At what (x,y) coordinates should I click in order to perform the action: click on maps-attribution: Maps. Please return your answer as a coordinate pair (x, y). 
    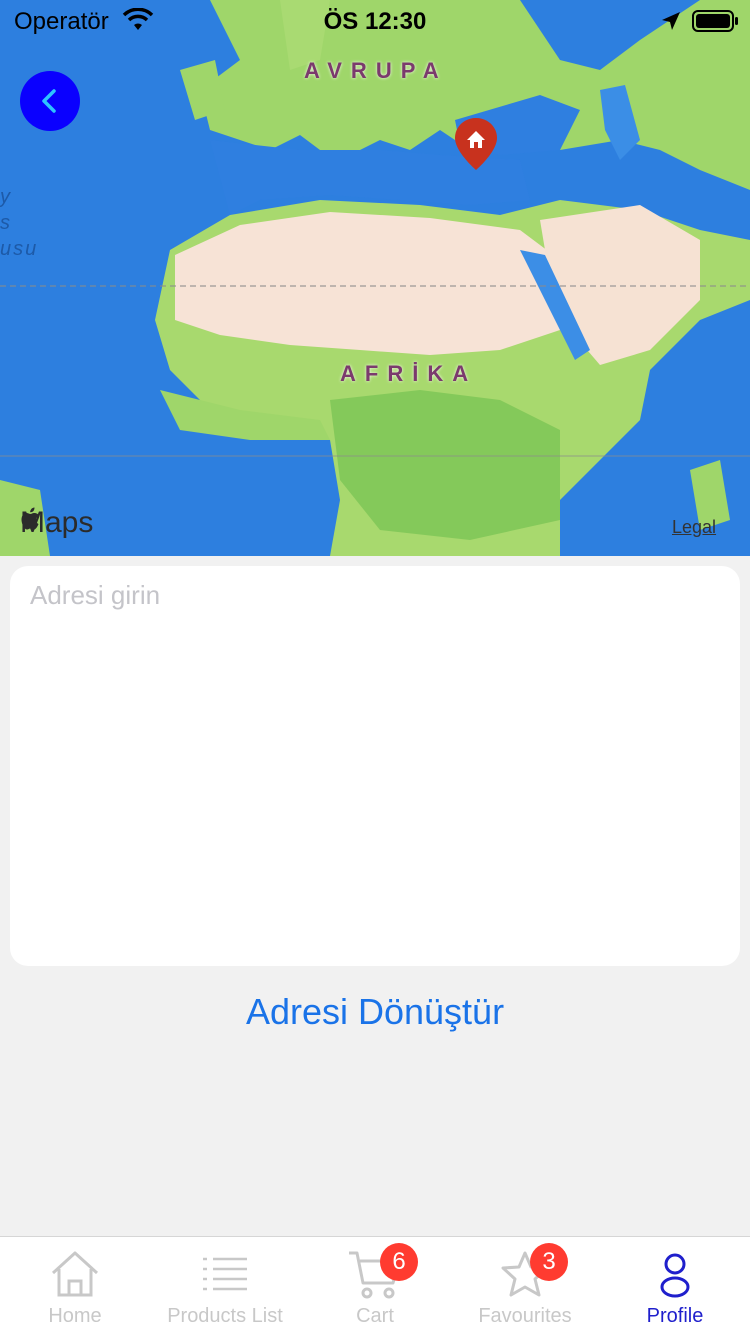
    Looking at the image, I should click on (56, 523).